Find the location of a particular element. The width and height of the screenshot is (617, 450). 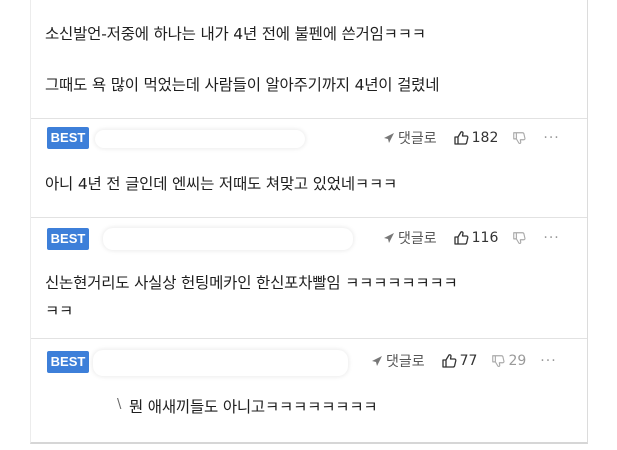

like-button: 77 is located at coordinates (459, 361).